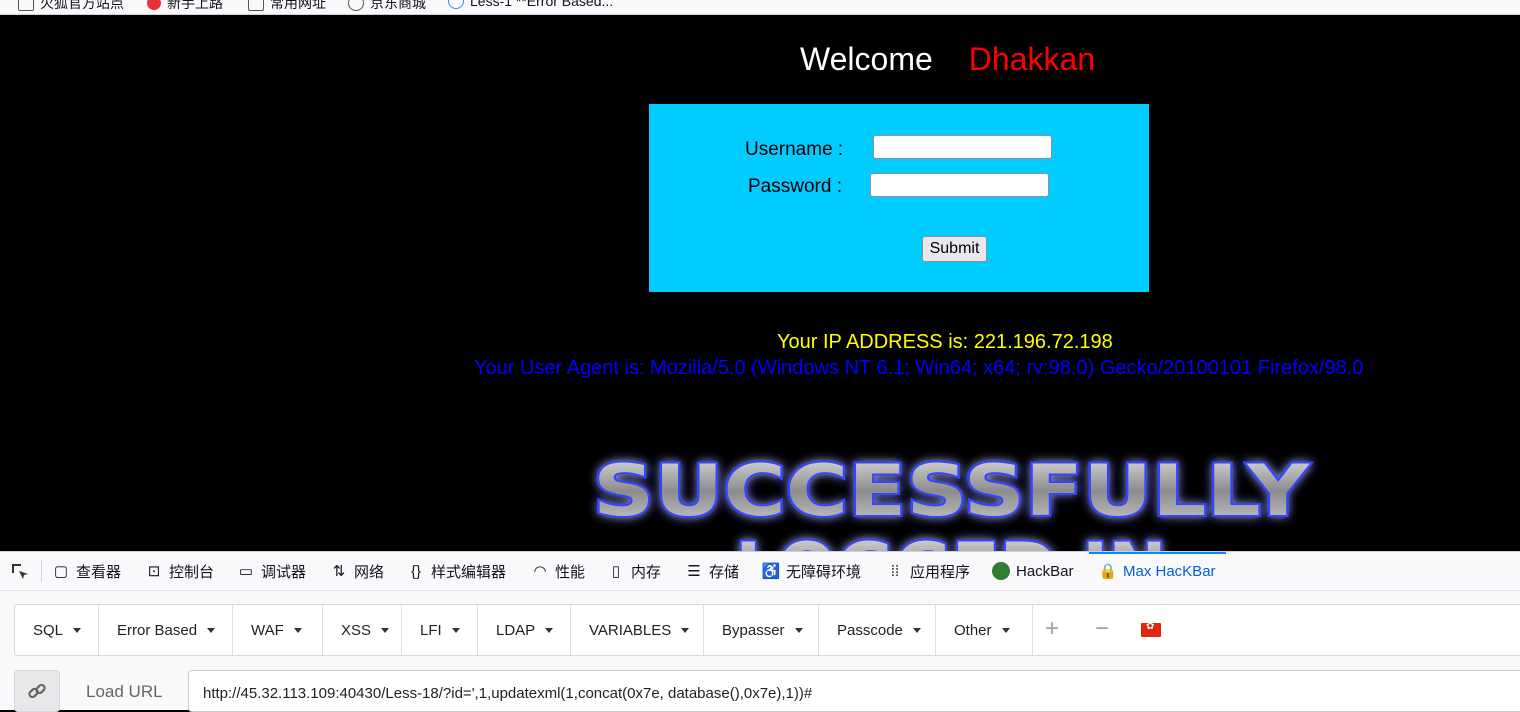  Describe the element at coordinates (256, 5) in the screenshot. I see `folder-icon` at that location.